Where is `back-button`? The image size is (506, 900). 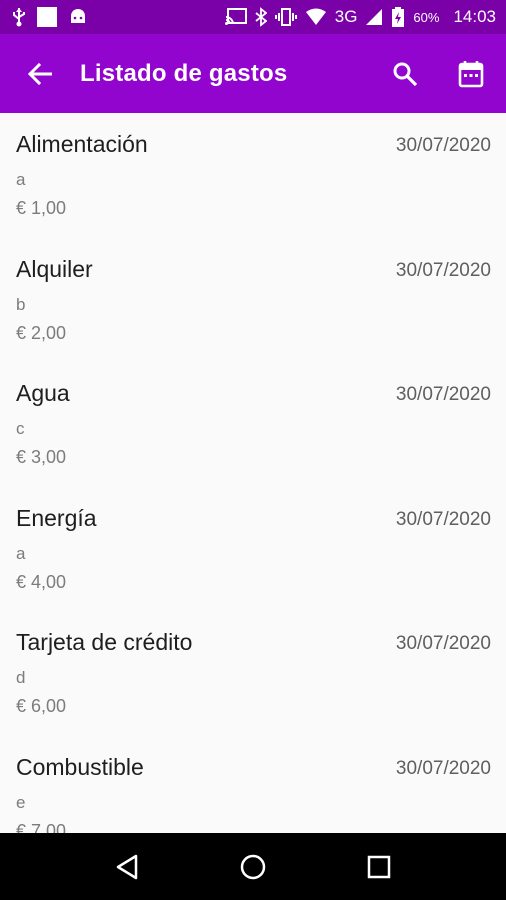 back-button is located at coordinates (40, 73).